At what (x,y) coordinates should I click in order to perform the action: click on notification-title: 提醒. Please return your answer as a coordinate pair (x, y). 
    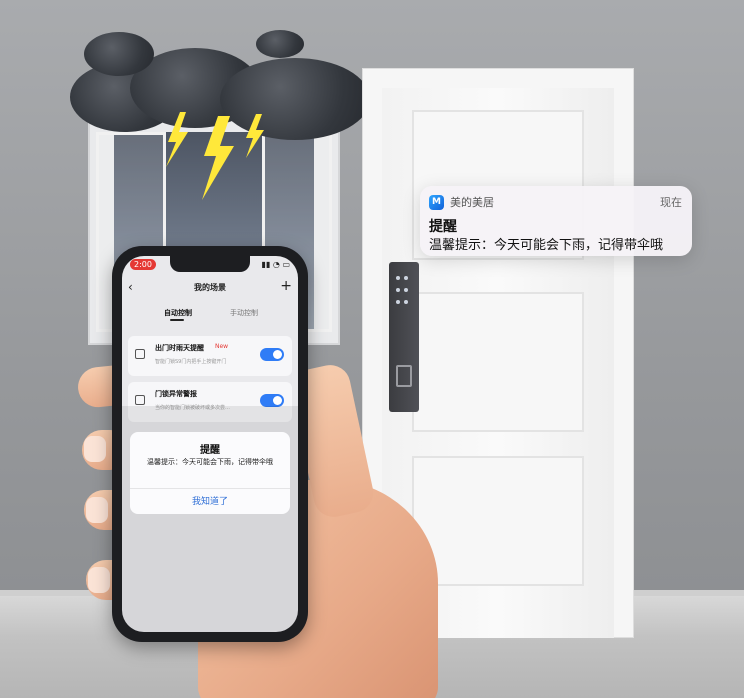
    Looking at the image, I should click on (443, 227).